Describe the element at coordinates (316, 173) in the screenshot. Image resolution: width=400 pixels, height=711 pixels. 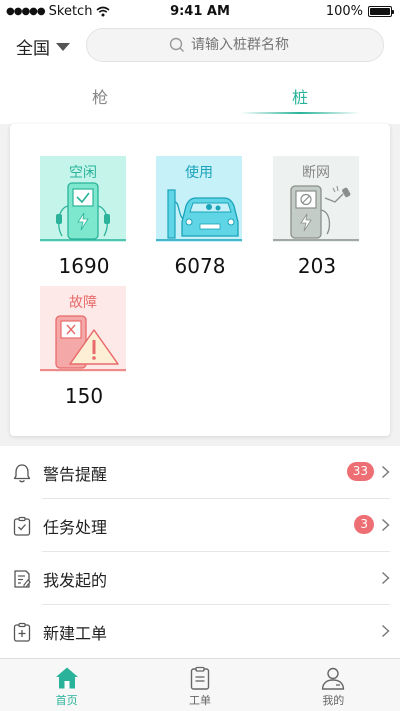
I see `offline-label: 断网` at that location.